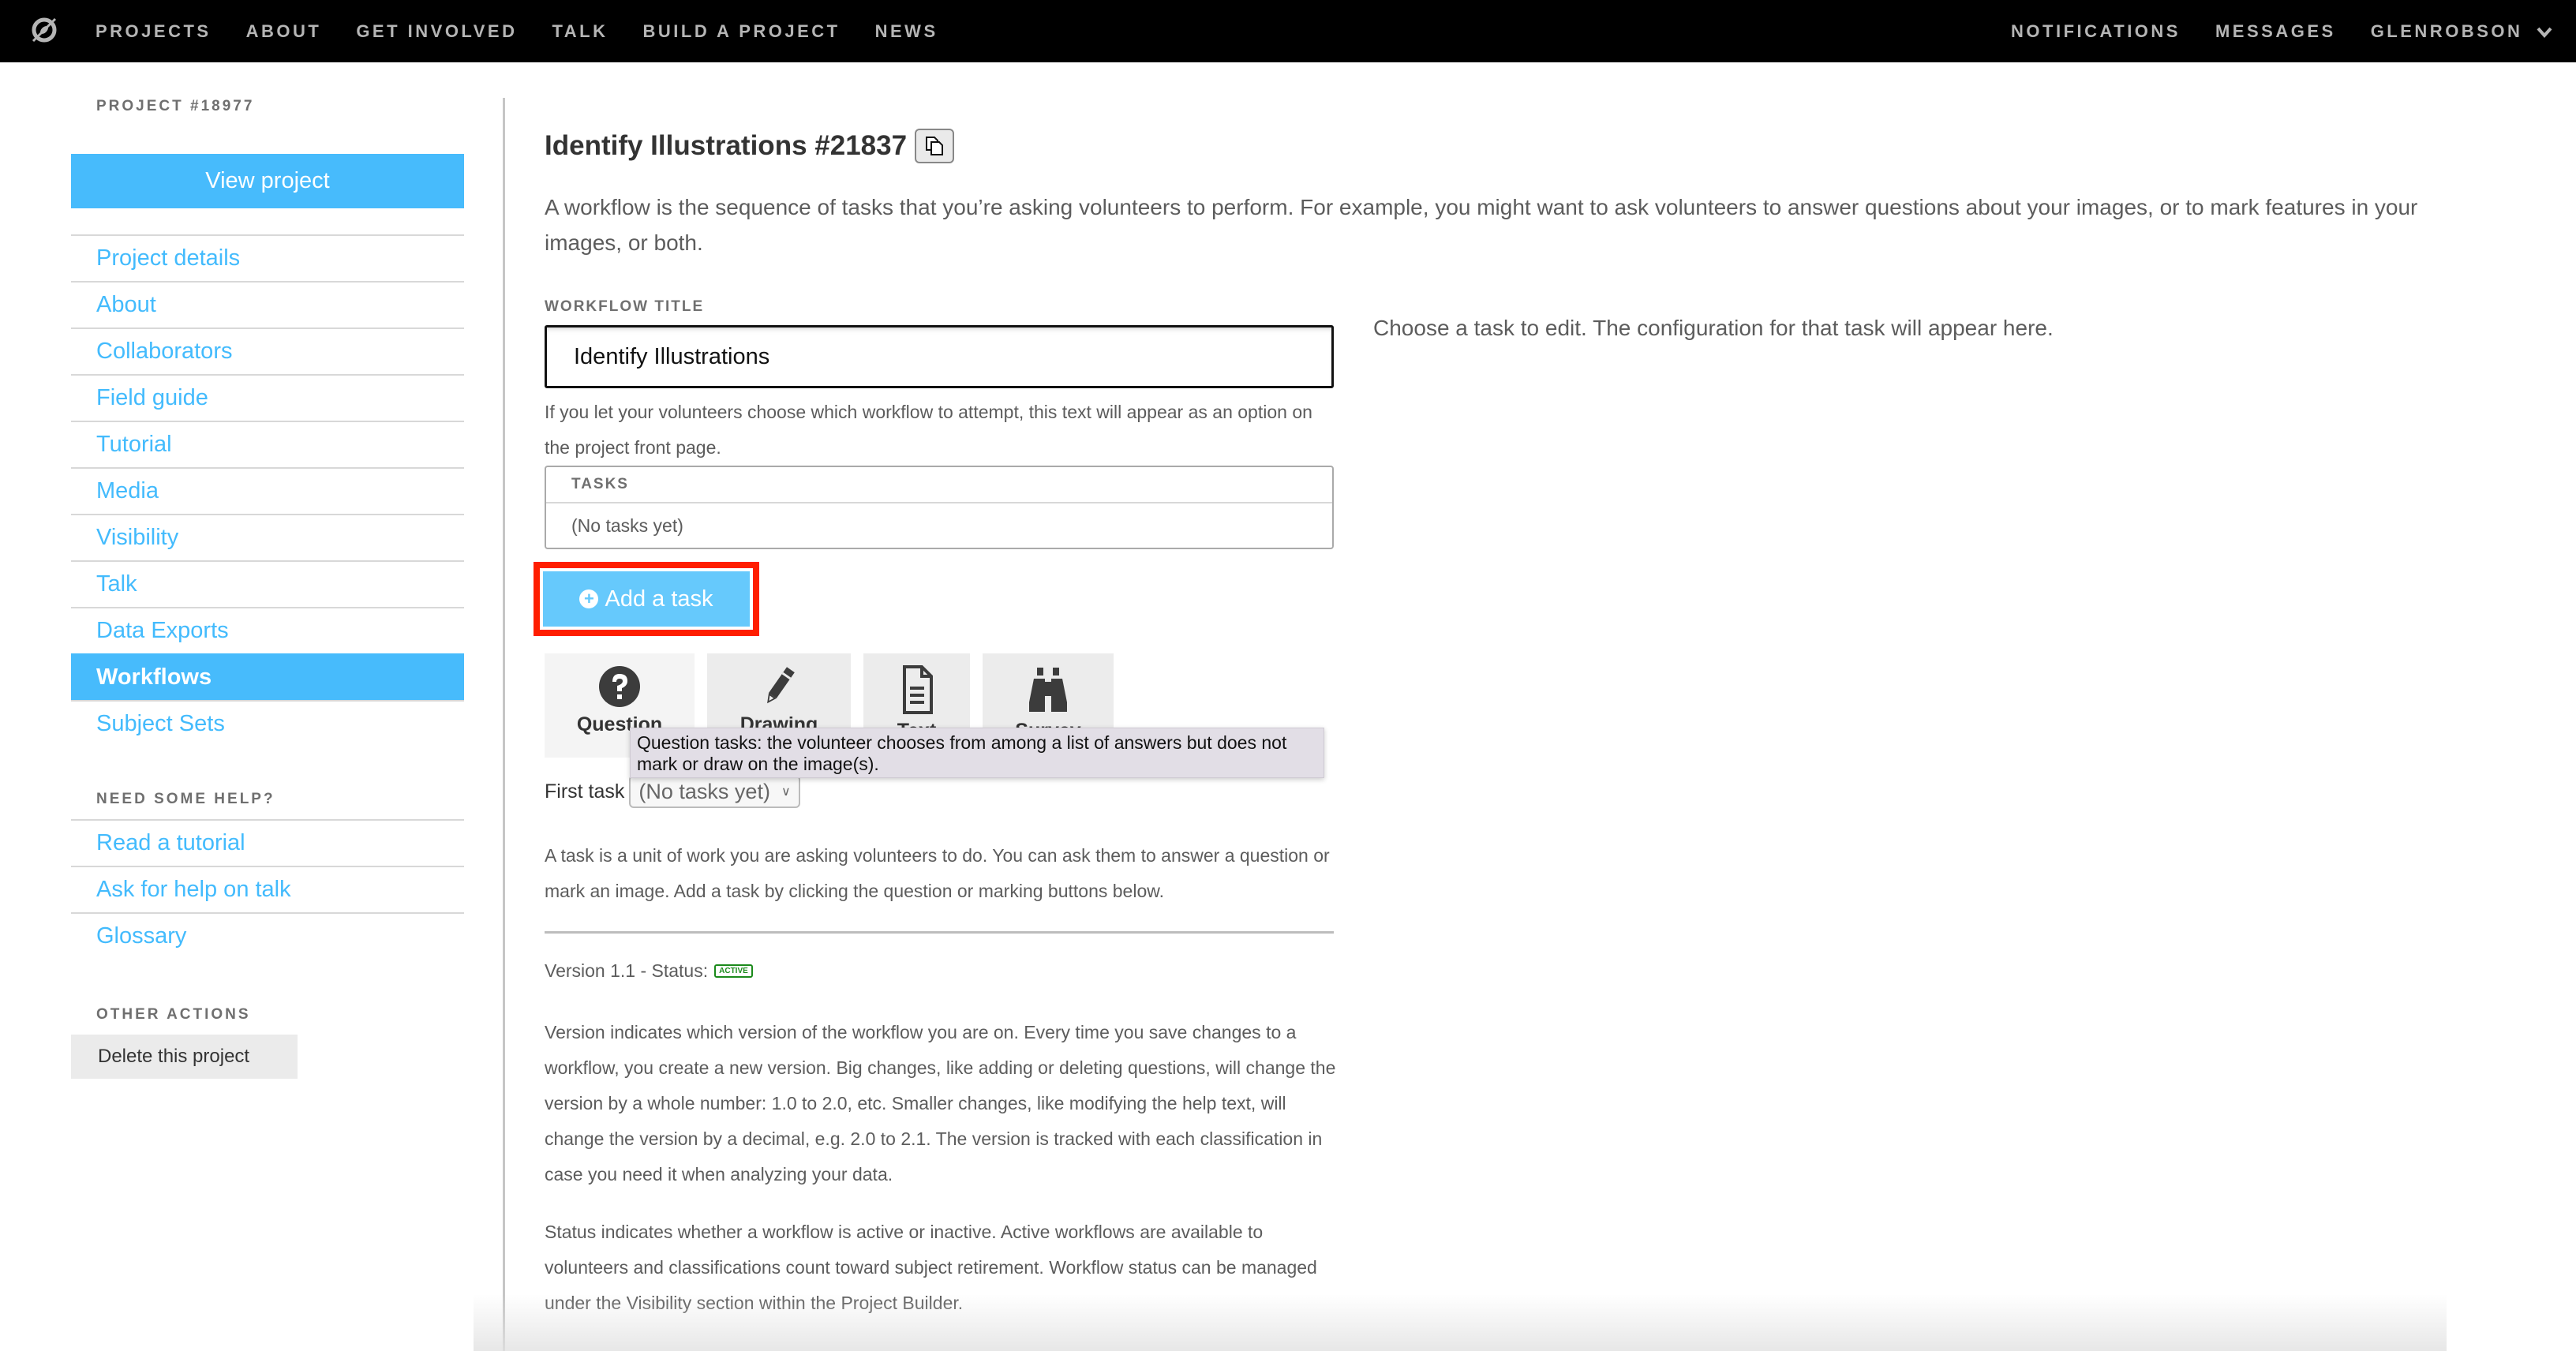  What do you see at coordinates (267, 583) in the screenshot?
I see `sidebar-item-talk: Talk` at bounding box center [267, 583].